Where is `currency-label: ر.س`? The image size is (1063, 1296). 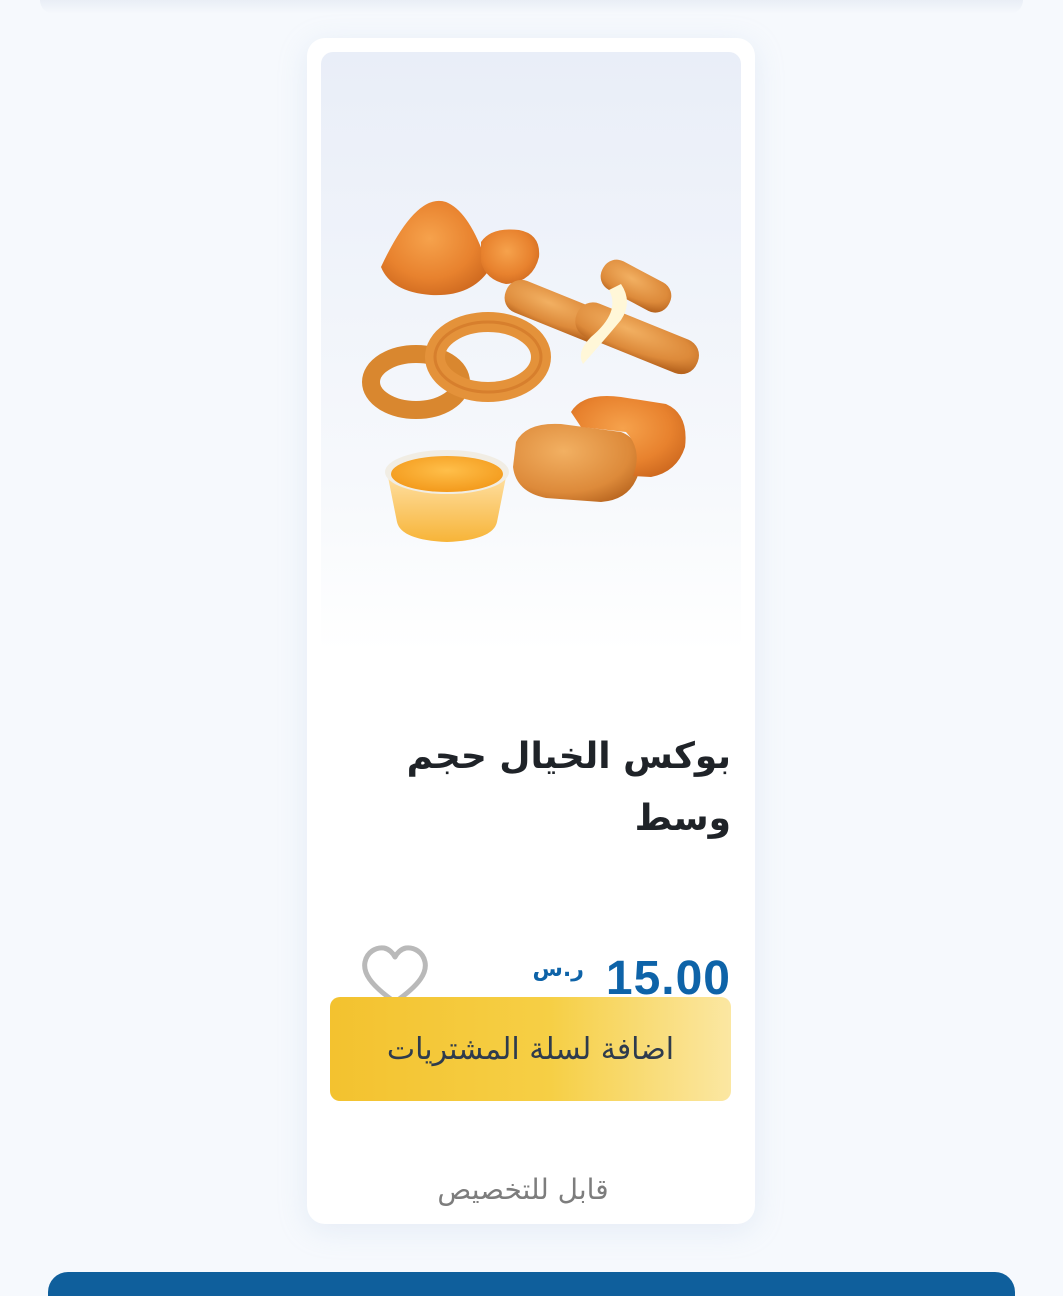
currency-label: ر.س is located at coordinates (558, 969).